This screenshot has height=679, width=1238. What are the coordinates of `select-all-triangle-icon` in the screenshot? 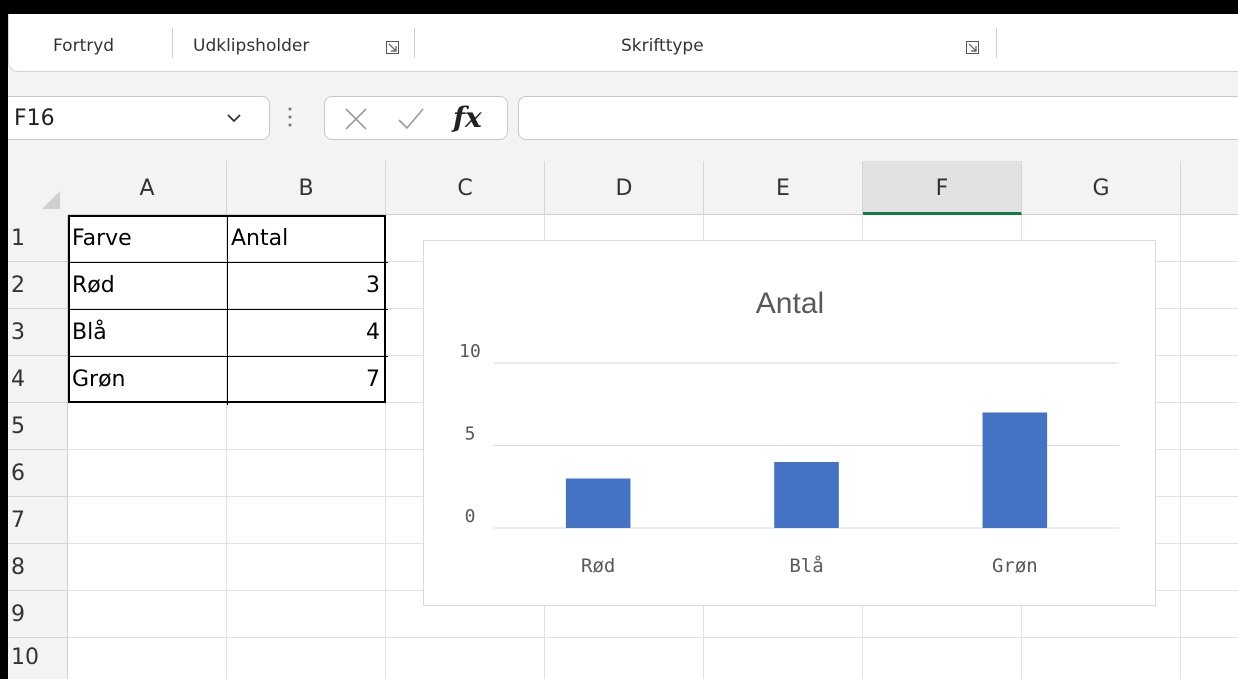 It's located at (51, 200).